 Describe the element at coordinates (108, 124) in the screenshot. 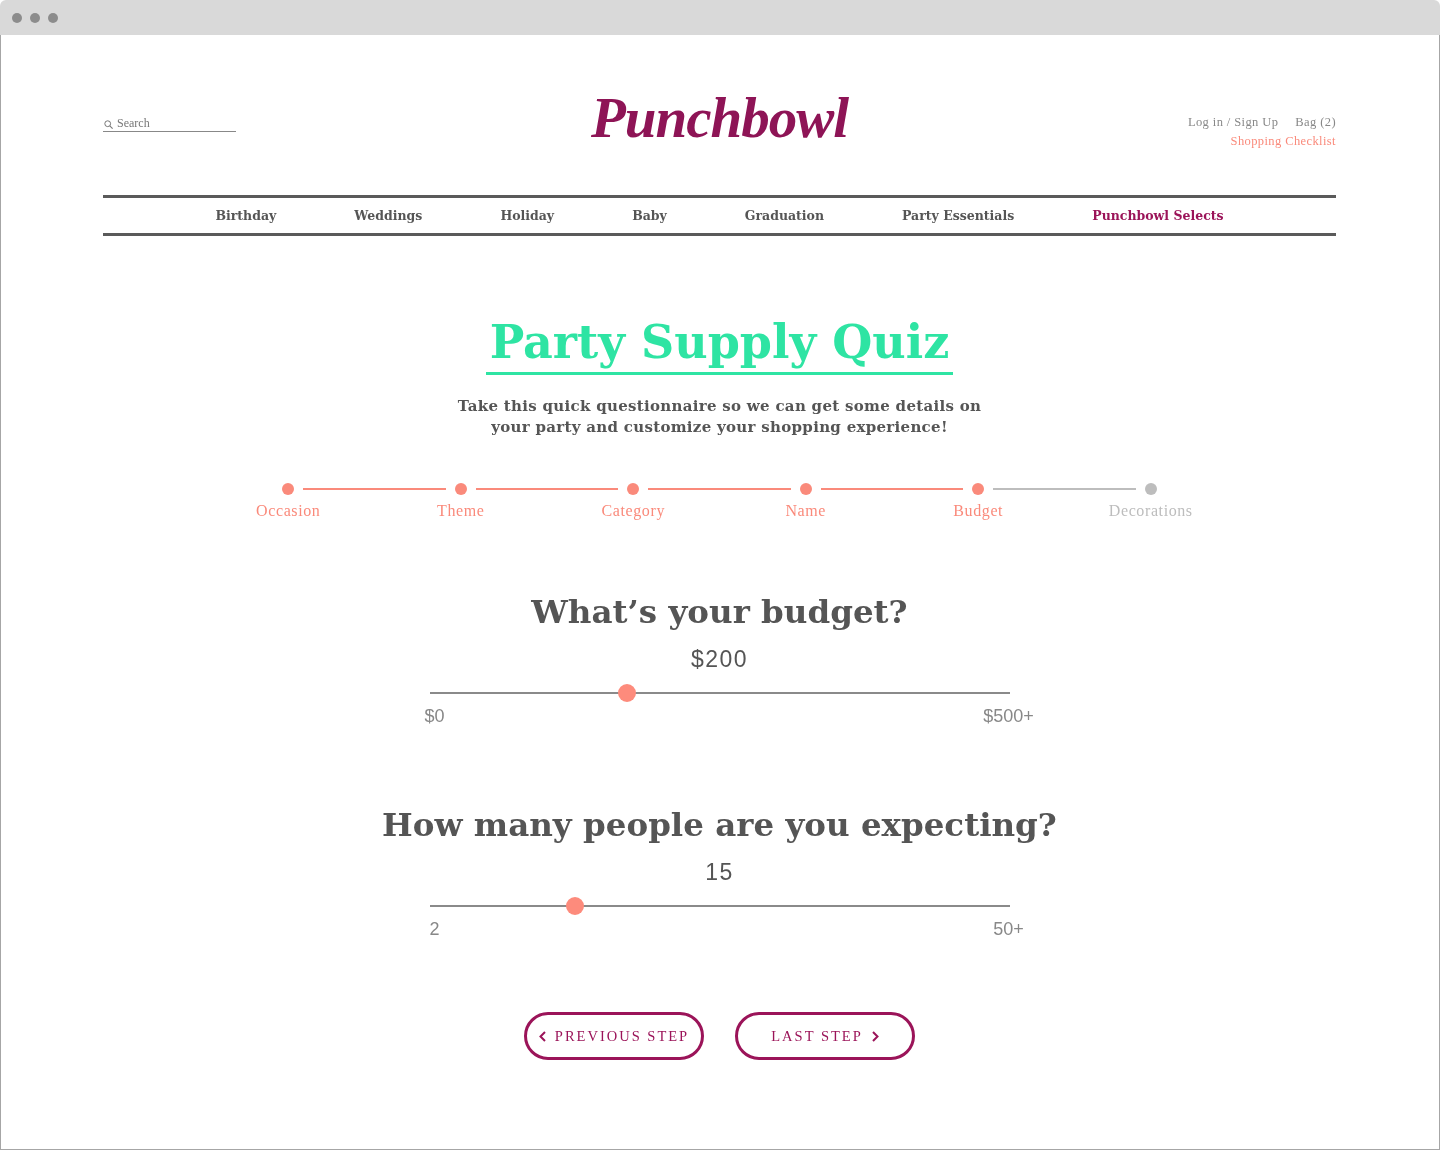

I see `search-icon` at that location.